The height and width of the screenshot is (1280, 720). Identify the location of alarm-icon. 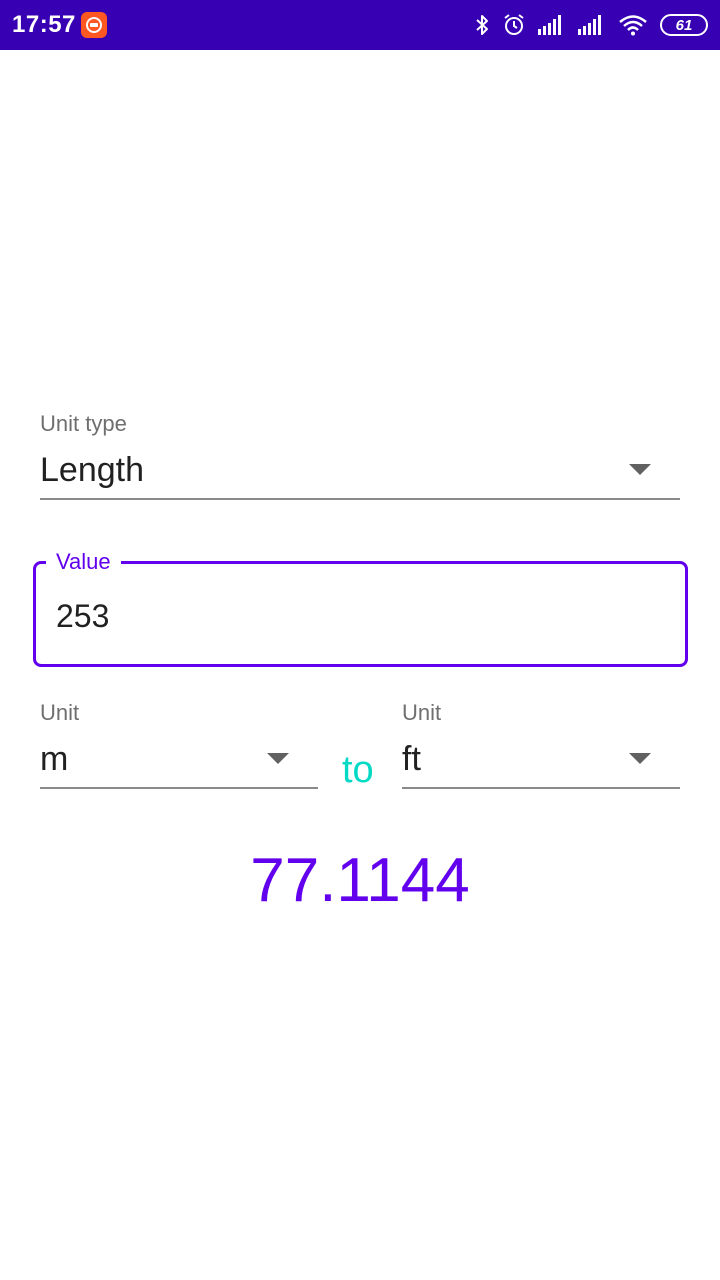
(514, 25).